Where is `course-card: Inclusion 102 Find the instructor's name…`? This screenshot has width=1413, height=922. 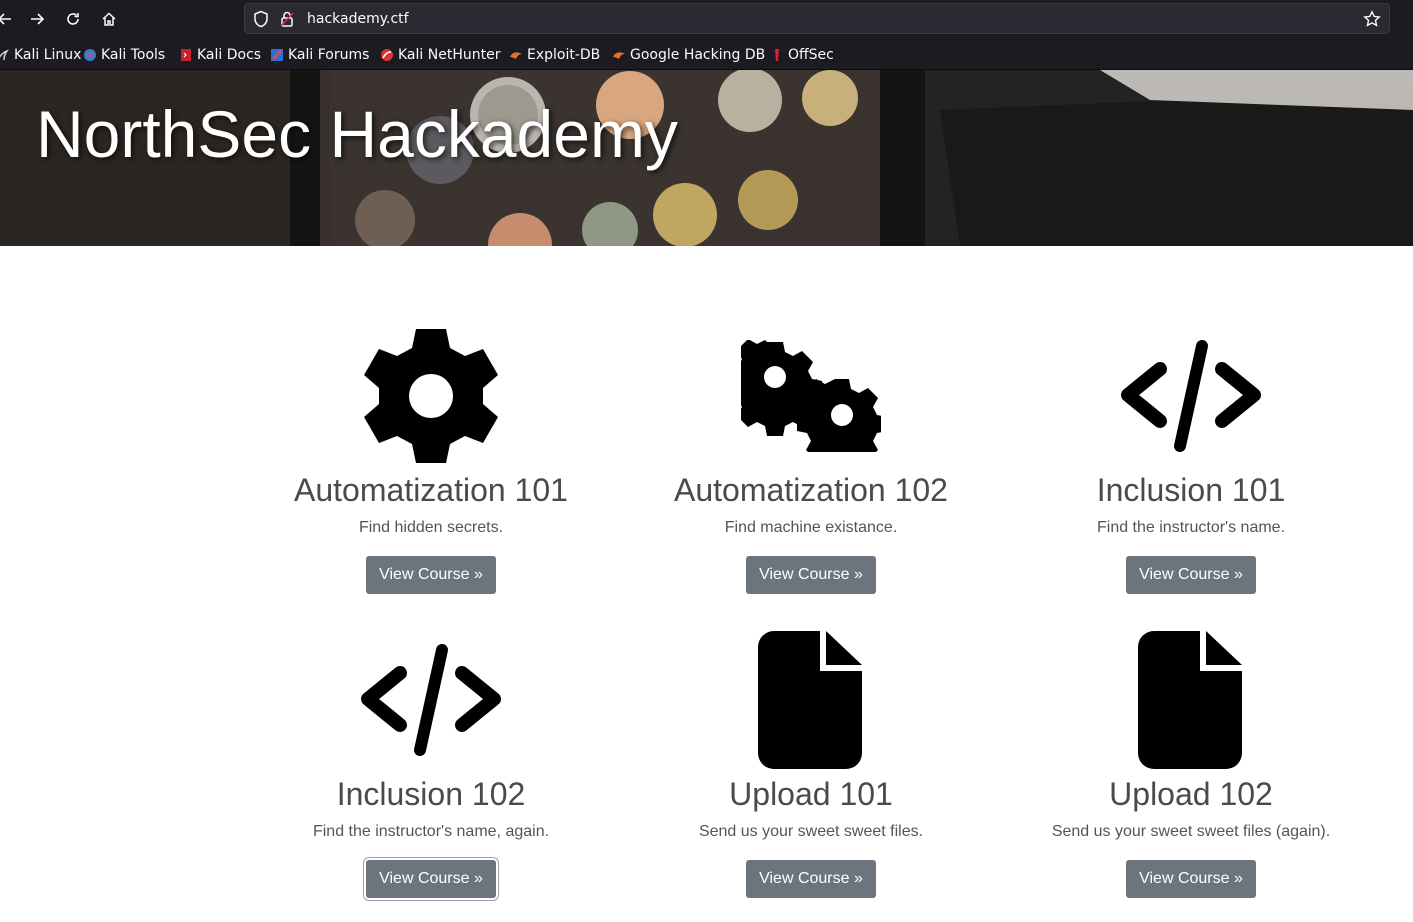
course-card: Inclusion 102 Find the instructor's name… is located at coordinates (431, 761).